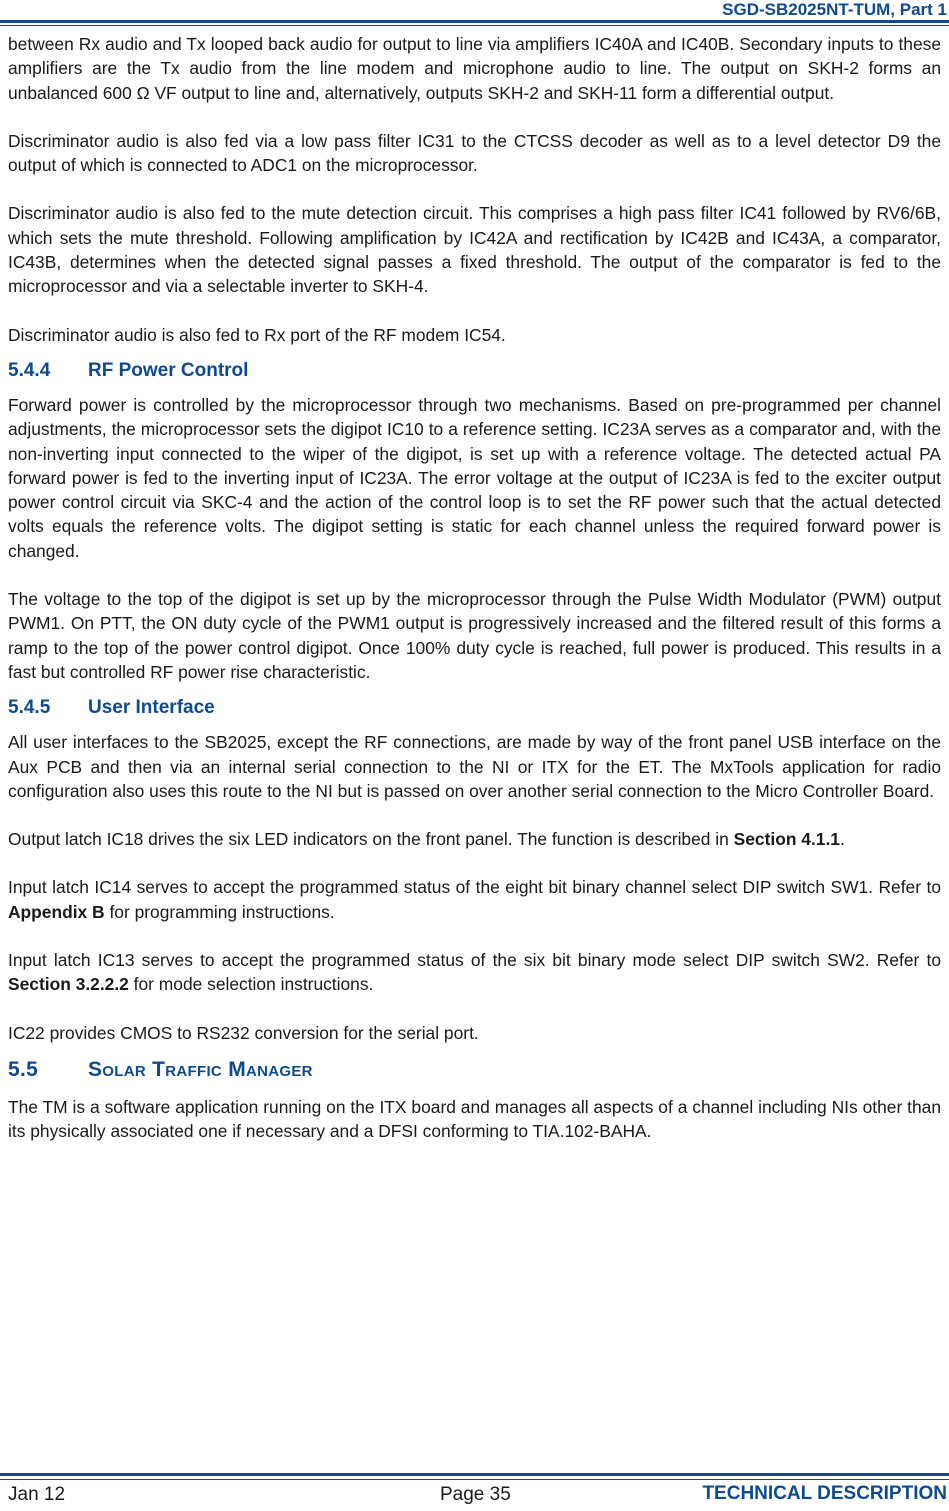  What do you see at coordinates (56, 912) in the screenshot?
I see `cross-reference-link: Appendix B` at bounding box center [56, 912].